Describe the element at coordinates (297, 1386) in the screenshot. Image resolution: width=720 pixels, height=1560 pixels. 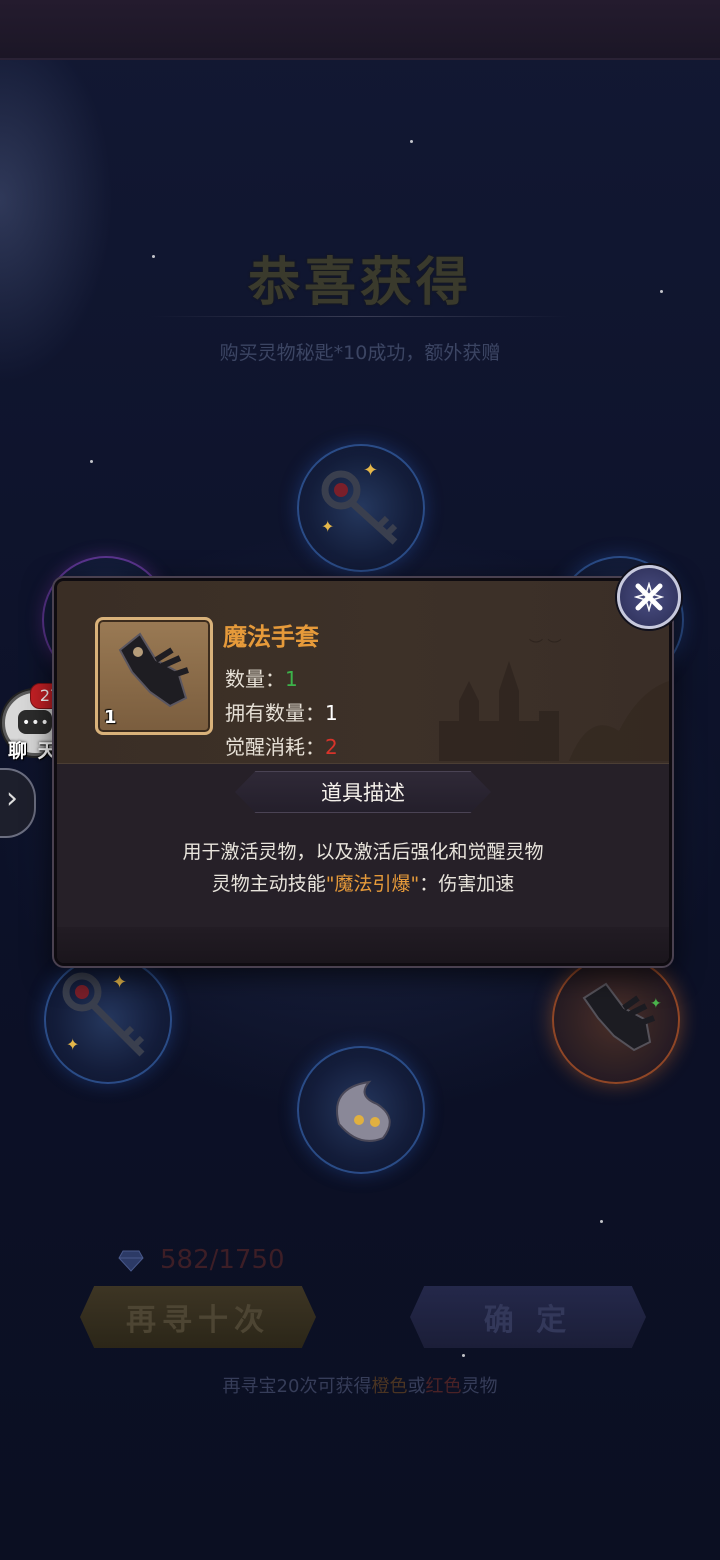
I see `tip-prefix: 再寻宝20次可获得` at that location.